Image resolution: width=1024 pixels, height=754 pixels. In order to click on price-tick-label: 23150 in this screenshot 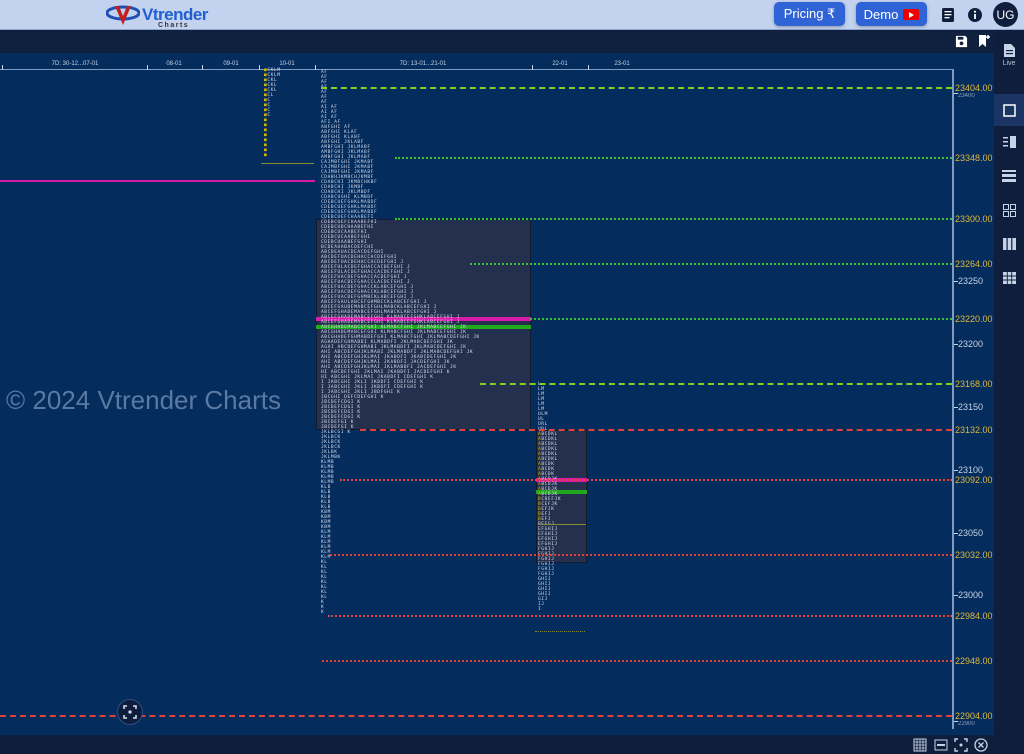, I will do `click(971, 407)`.